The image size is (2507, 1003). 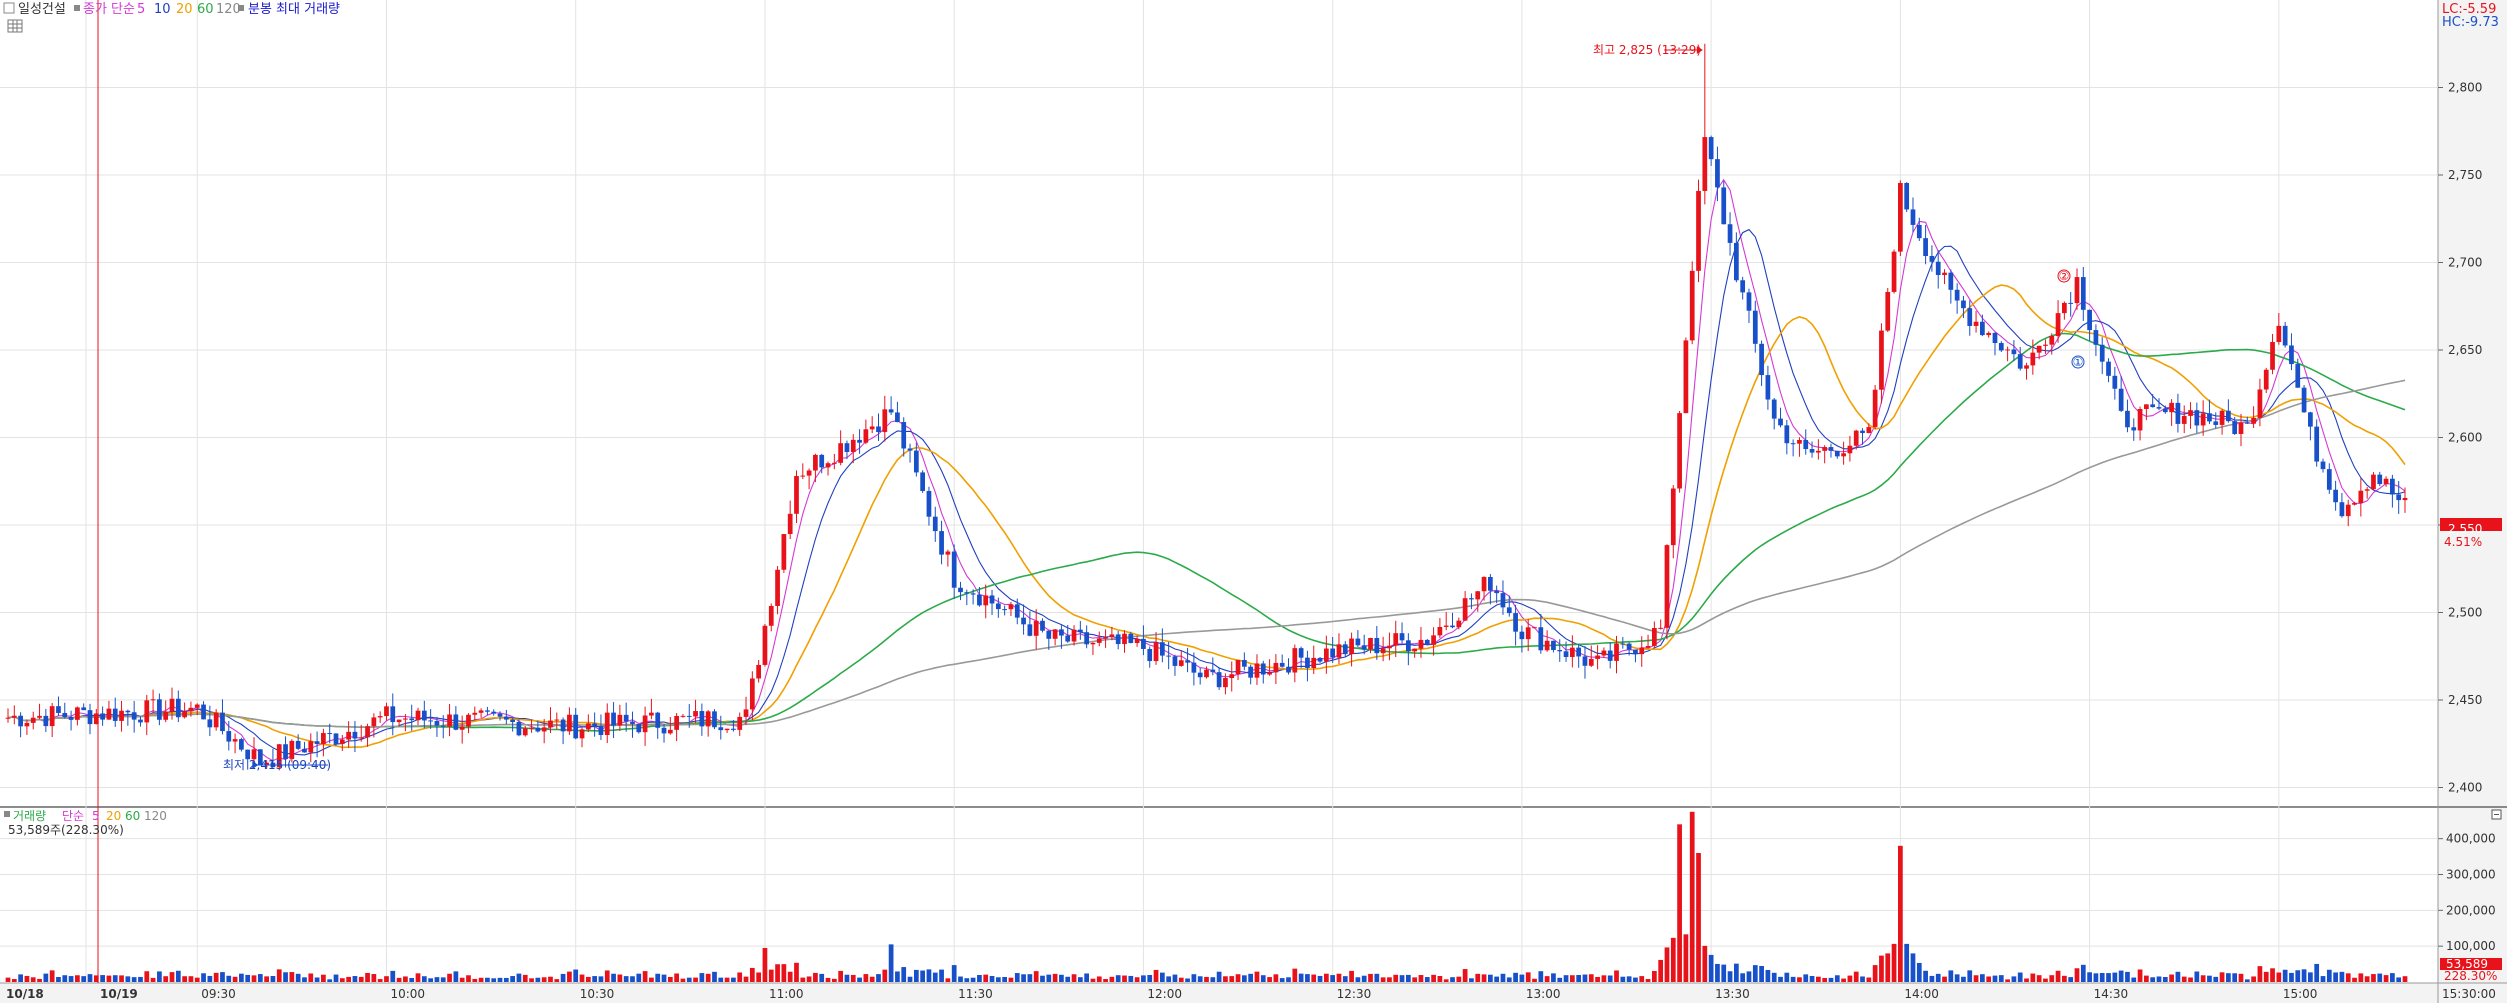 What do you see at coordinates (109, 9) in the screenshot?
I see `price-legend-prefix: 종가 단순` at bounding box center [109, 9].